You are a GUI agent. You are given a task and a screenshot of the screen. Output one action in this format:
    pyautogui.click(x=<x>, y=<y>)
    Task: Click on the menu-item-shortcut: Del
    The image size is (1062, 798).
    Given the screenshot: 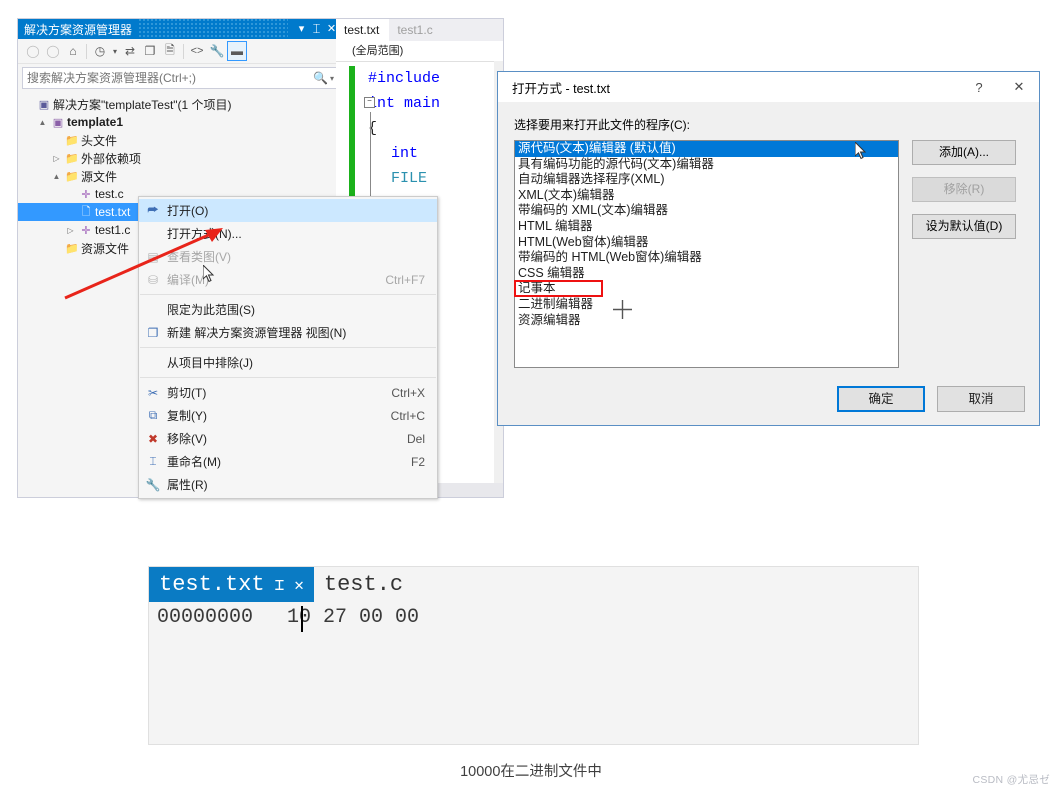 What is the action you would take?
    pyautogui.click(x=415, y=438)
    